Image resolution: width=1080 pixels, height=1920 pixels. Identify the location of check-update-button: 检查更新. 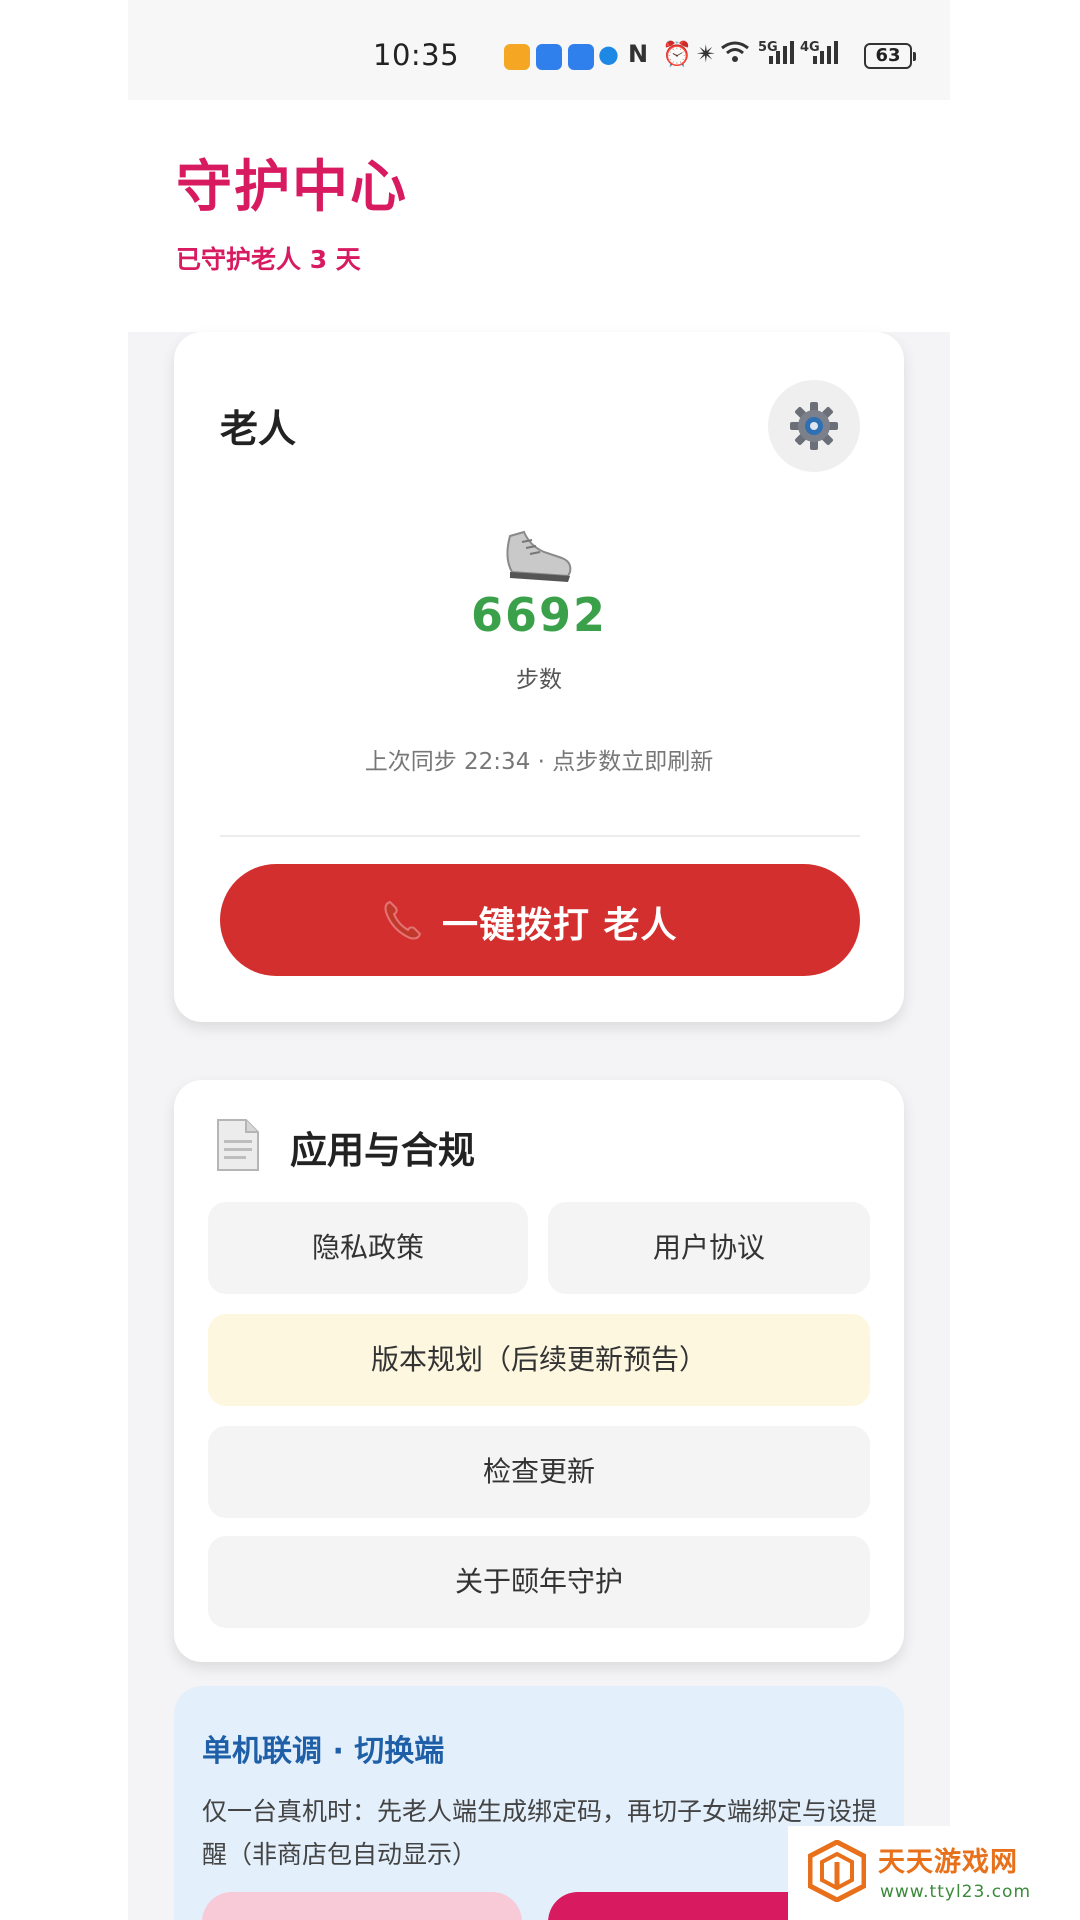
(539, 1472).